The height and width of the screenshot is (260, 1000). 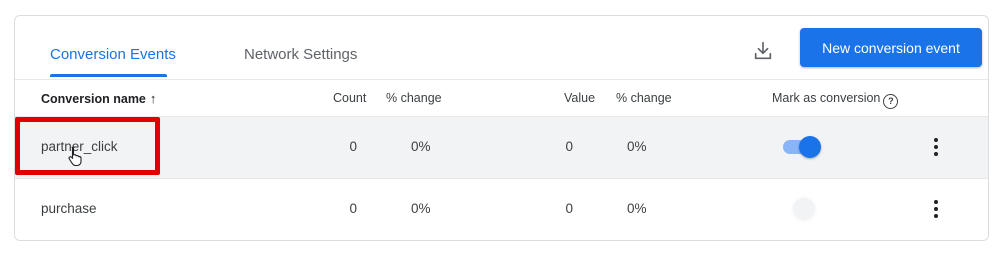 I want to click on column-header-name-label: Conversion name, so click(x=93, y=99).